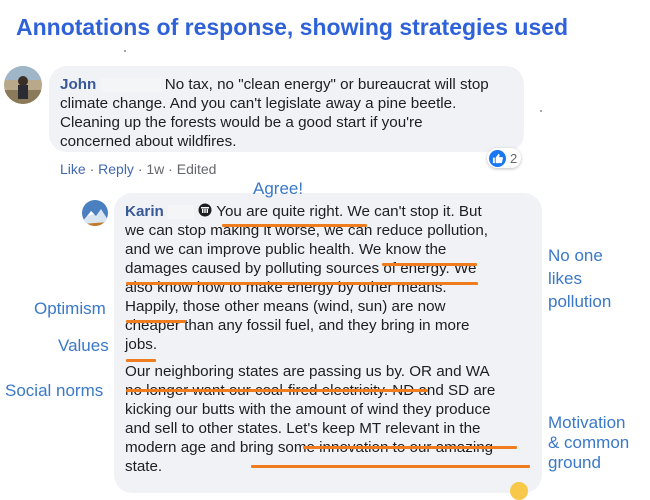 The height and width of the screenshot is (500, 650). What do you see at coordinates (83, 345) in the screenshot?
I see `annotation-values: Values` at bounding box center [83, 345].